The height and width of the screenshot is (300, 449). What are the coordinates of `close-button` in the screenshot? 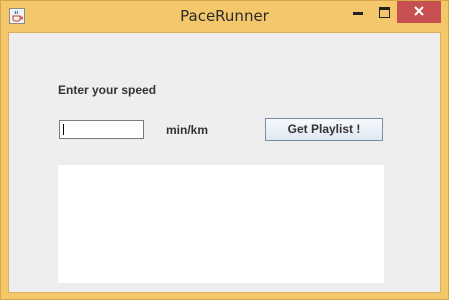 It's located at (419, 12).